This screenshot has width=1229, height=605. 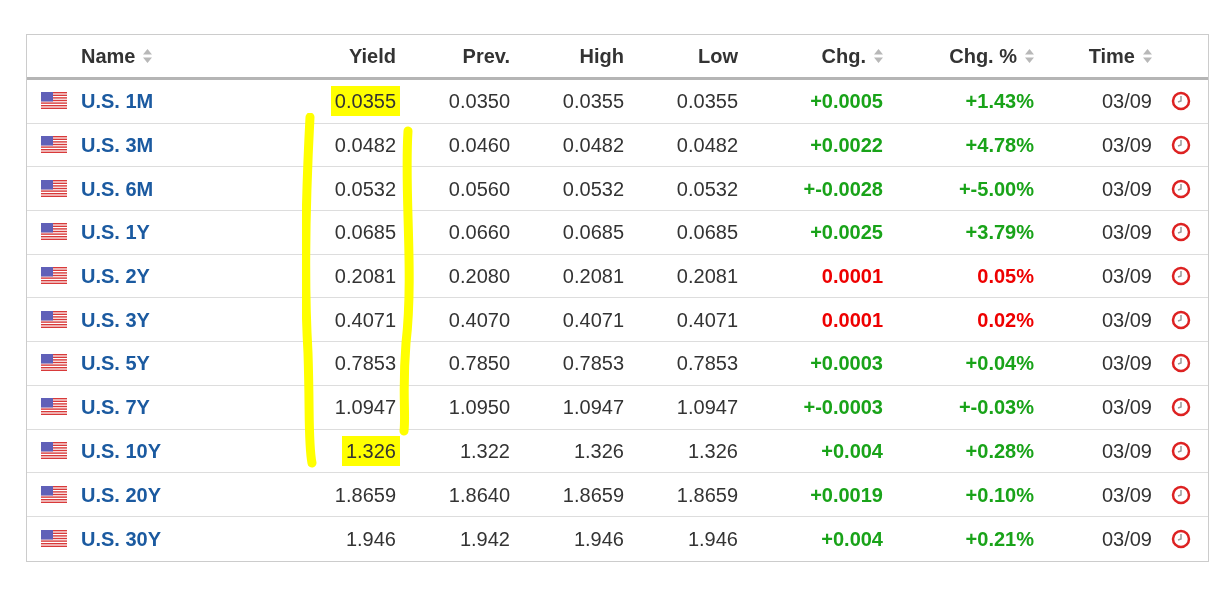 I want to click on yield-value: 0.0685, so click(x=365, y=233).